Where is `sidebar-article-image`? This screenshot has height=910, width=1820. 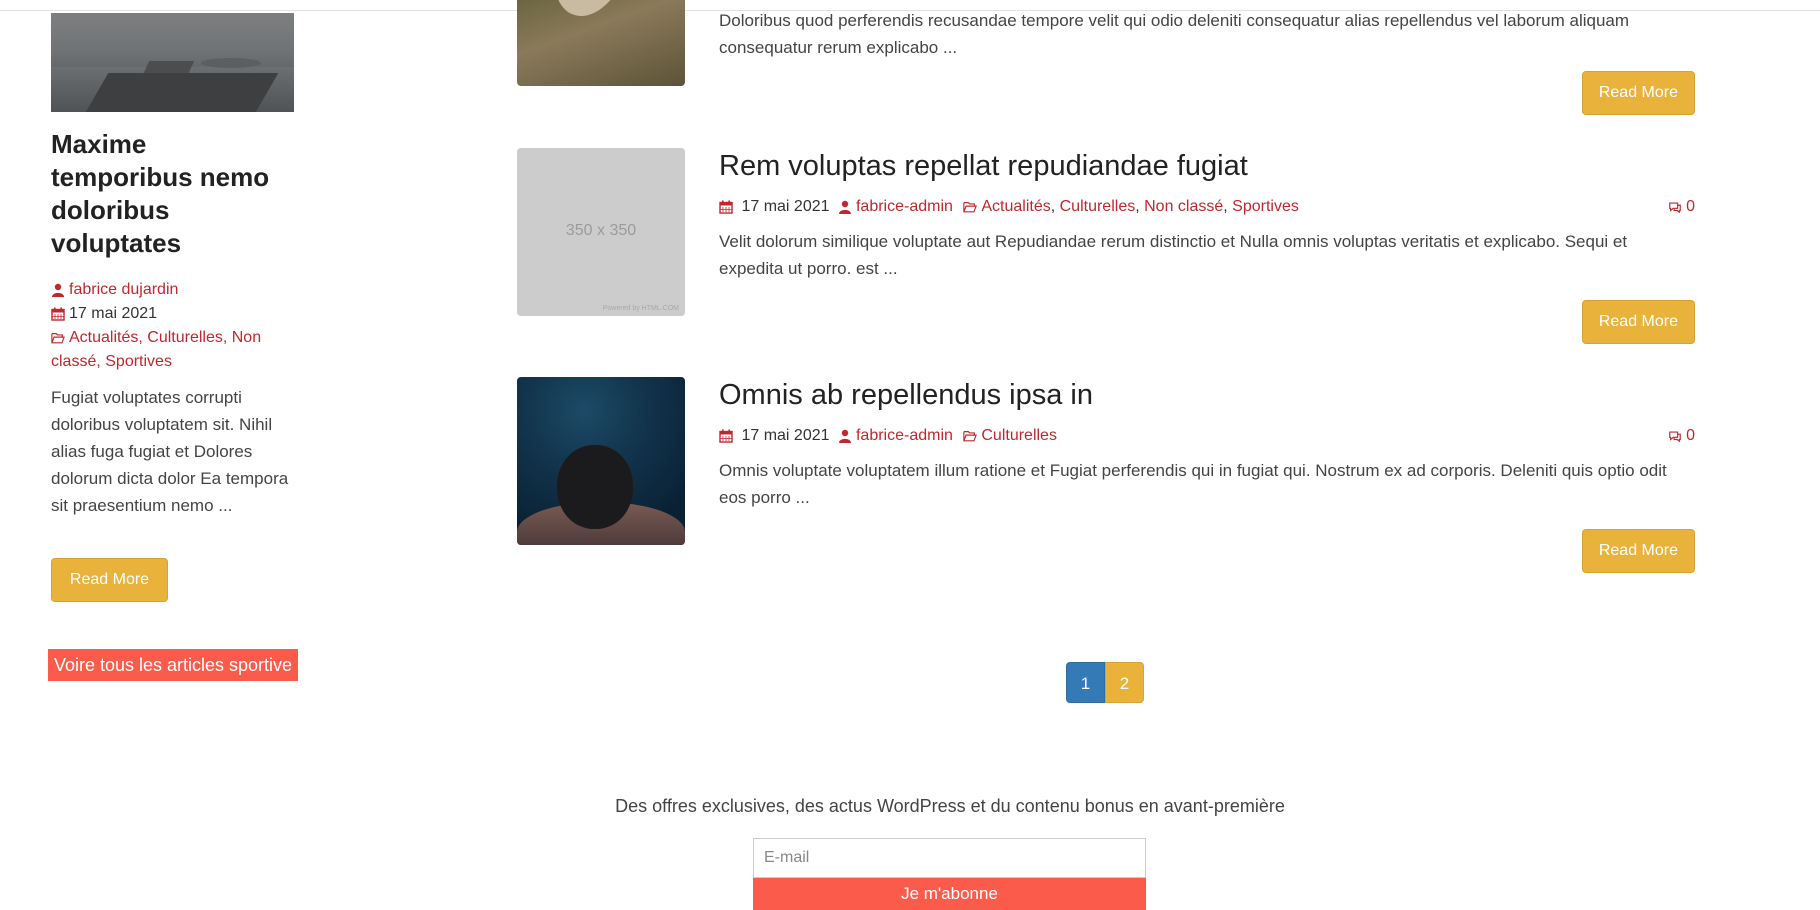 sidebar-article-image is located at coordinates (172, 62).